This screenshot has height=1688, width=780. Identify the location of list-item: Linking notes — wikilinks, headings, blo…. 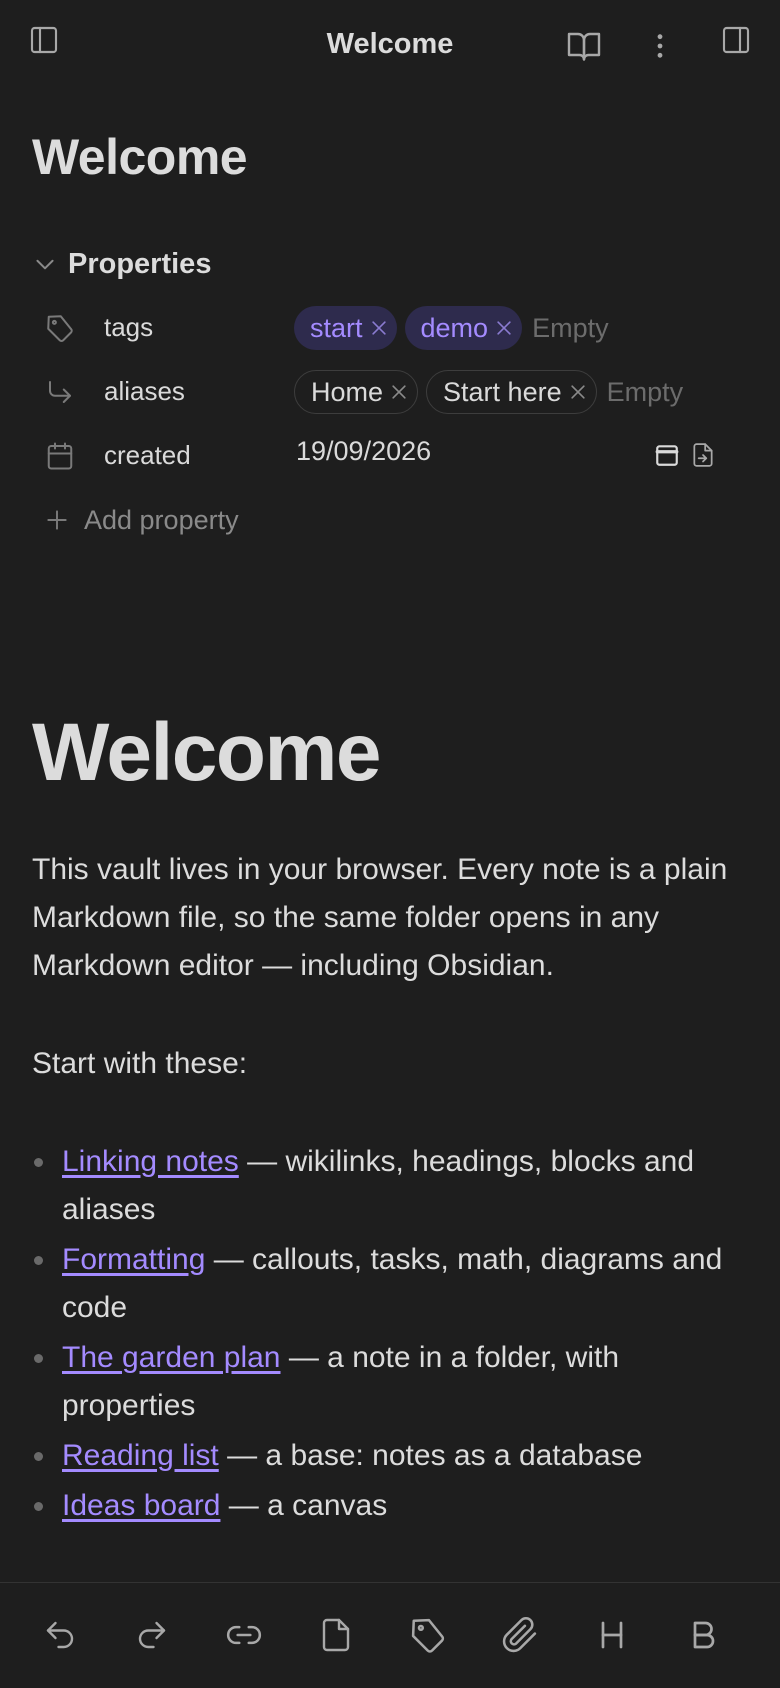
(392, 1186).